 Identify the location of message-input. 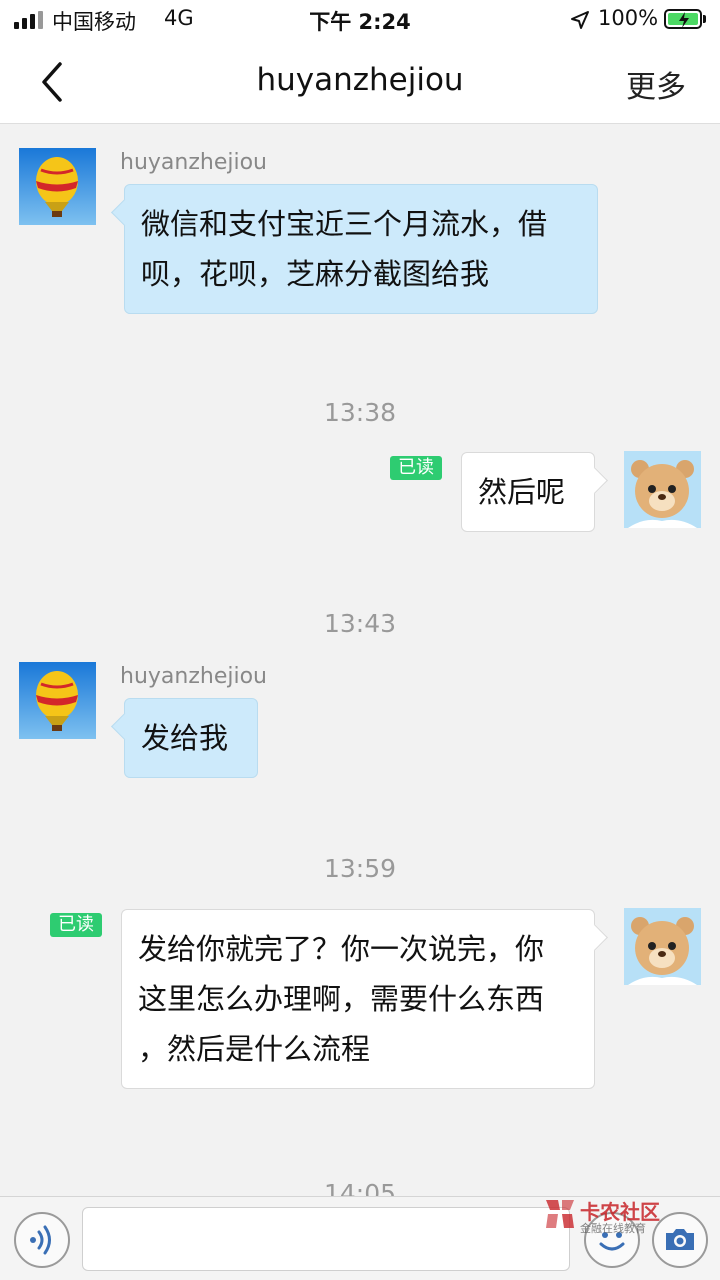
(326, 1239).